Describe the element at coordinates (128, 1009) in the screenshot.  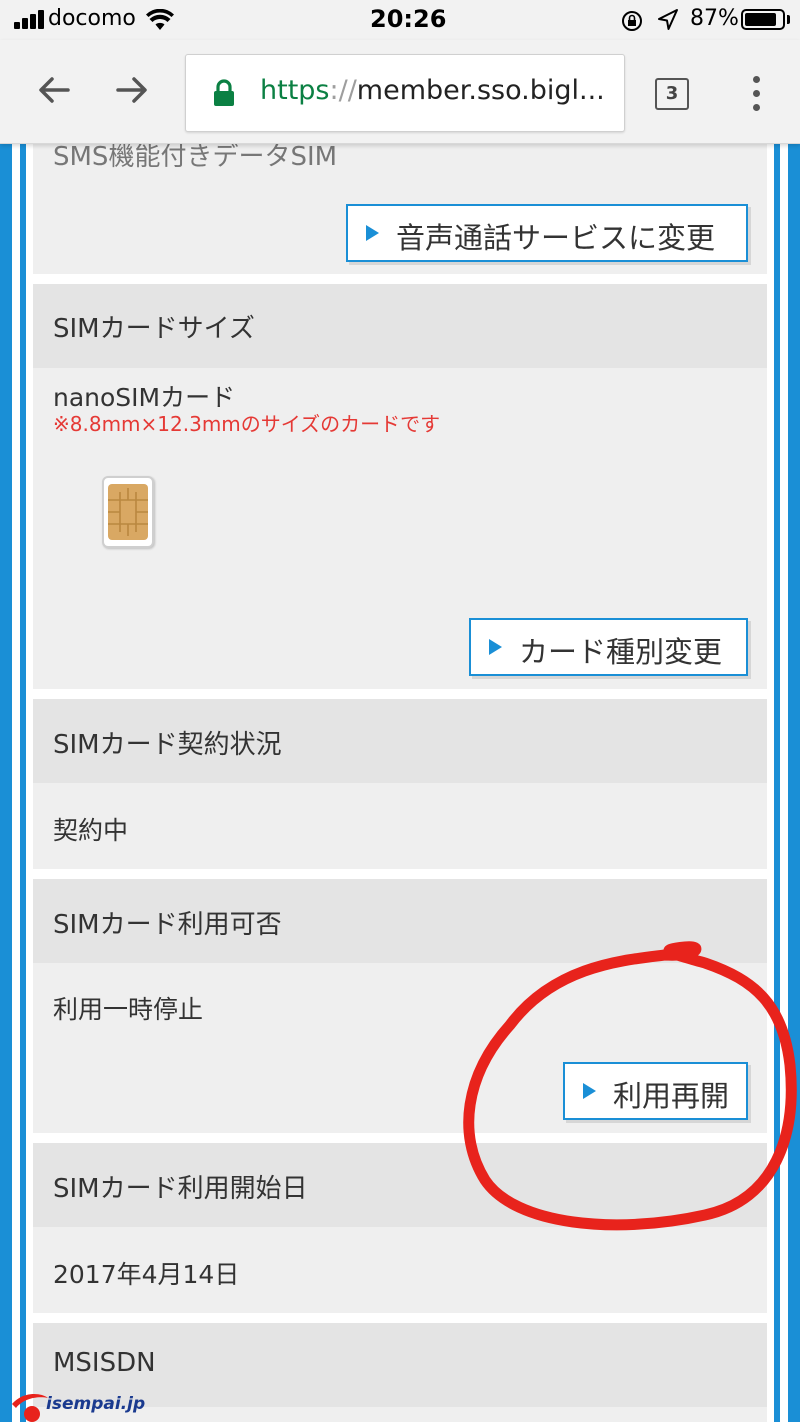
I see `availability-value: 利用一時停止` at that location.